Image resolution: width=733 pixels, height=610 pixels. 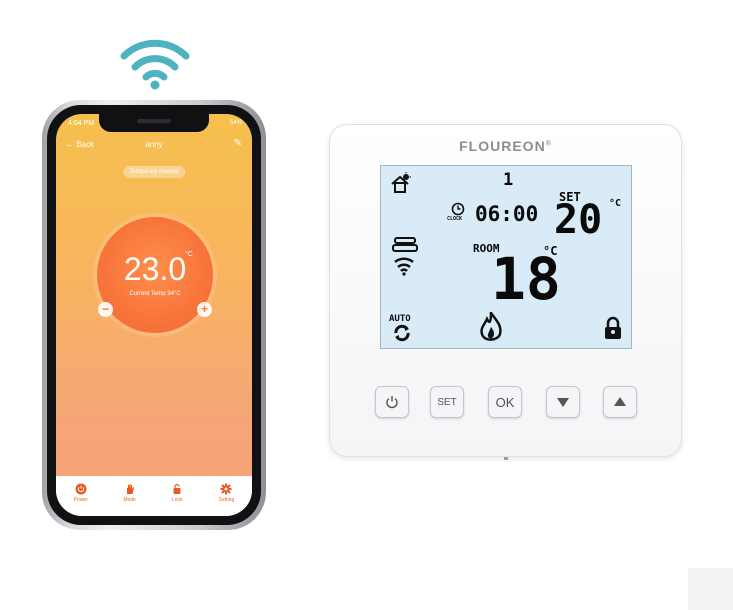 I want to click on tab-power: Power, so click(x=81, y=493).